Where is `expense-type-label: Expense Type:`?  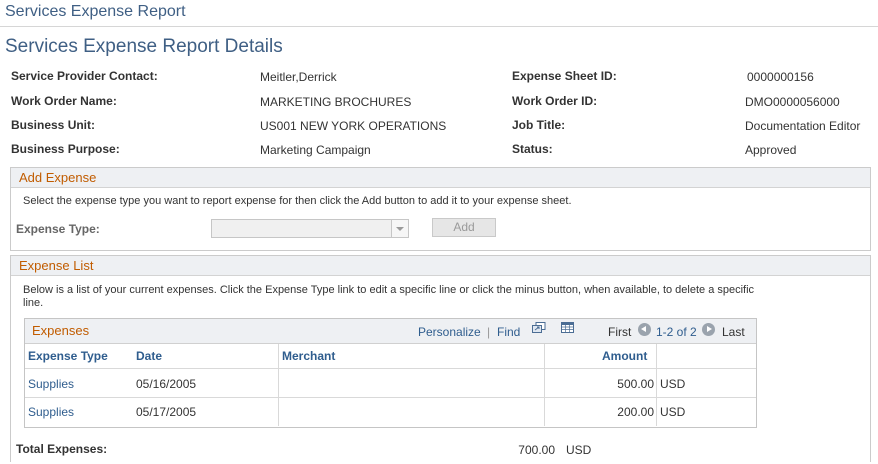
expense-type-label: Expense Type: is located at coordinates (58, 229).